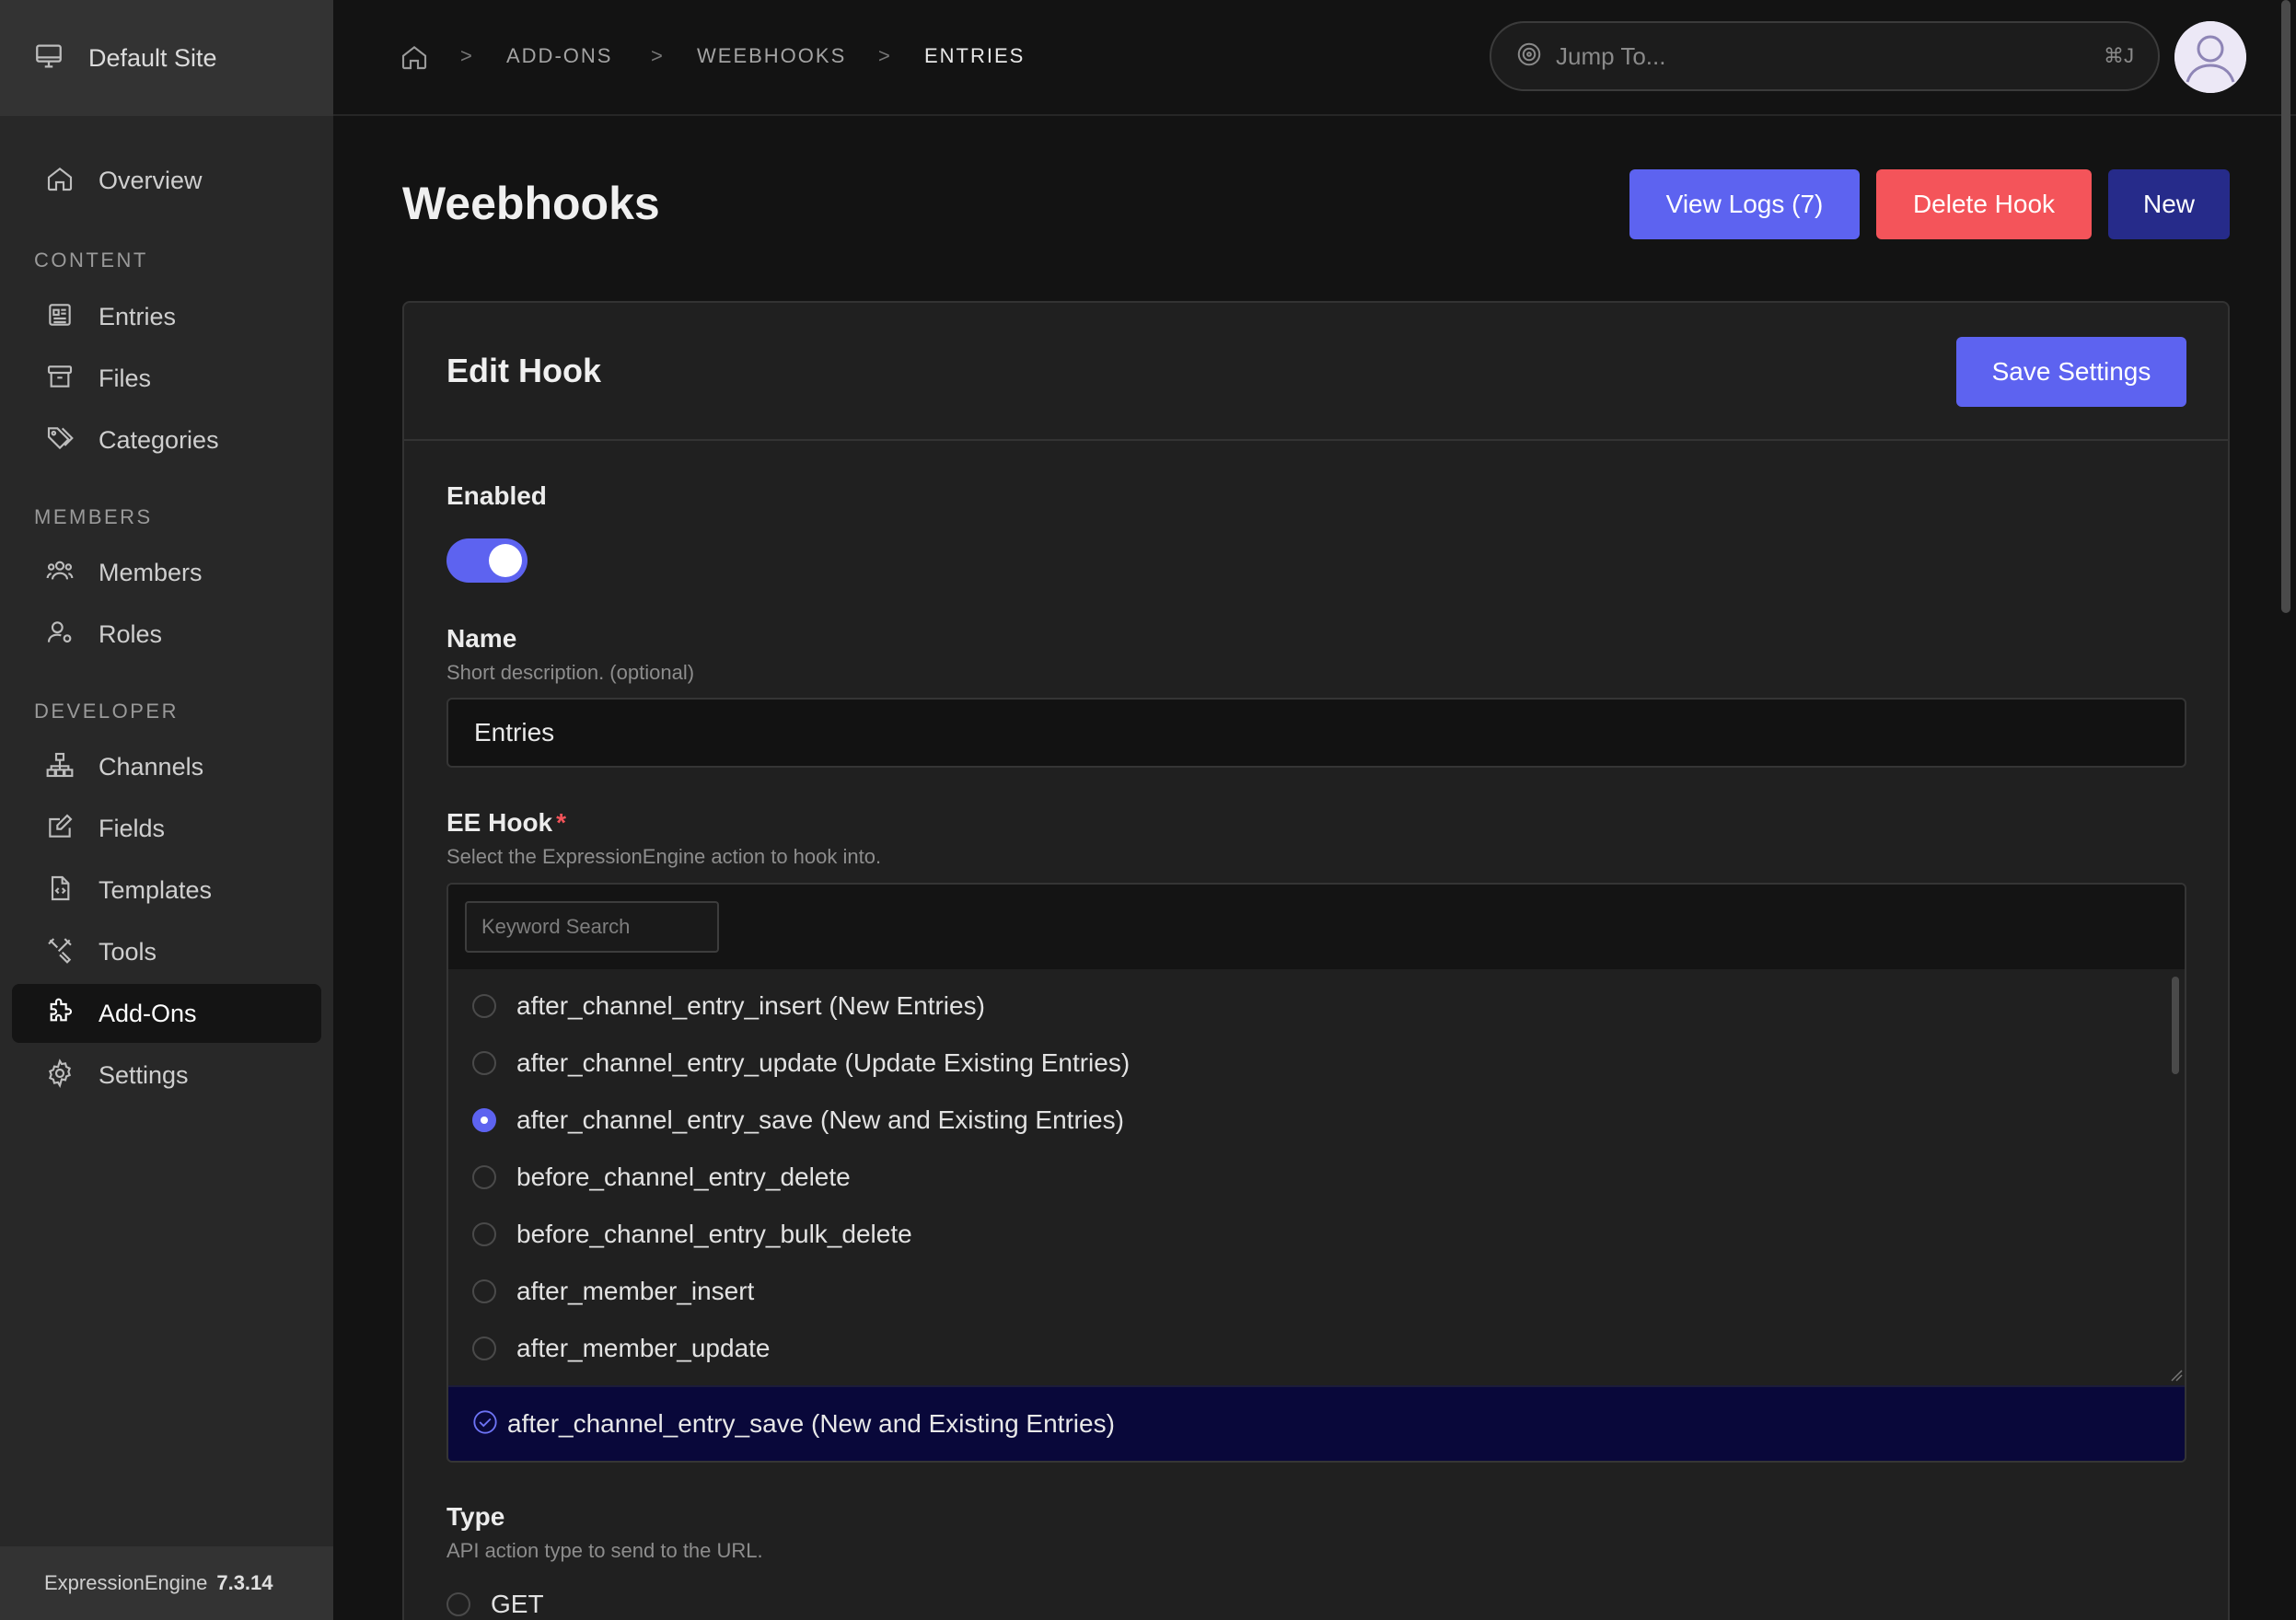 The height and width of the screenshot is (1620, 2296). What do you see at coordinates (60, 379) in the screenshot?
I see `archive-icon` at bounding box center [60, 379].